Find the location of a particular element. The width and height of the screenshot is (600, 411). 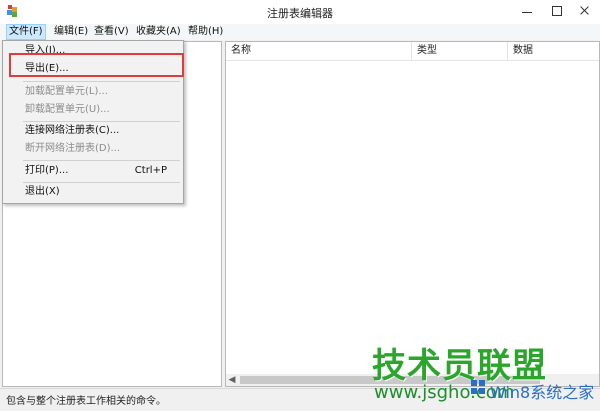

watermark: 技术员联盟 www.jsgho.com Win8系统之家 is located at coordinates (485, 373).